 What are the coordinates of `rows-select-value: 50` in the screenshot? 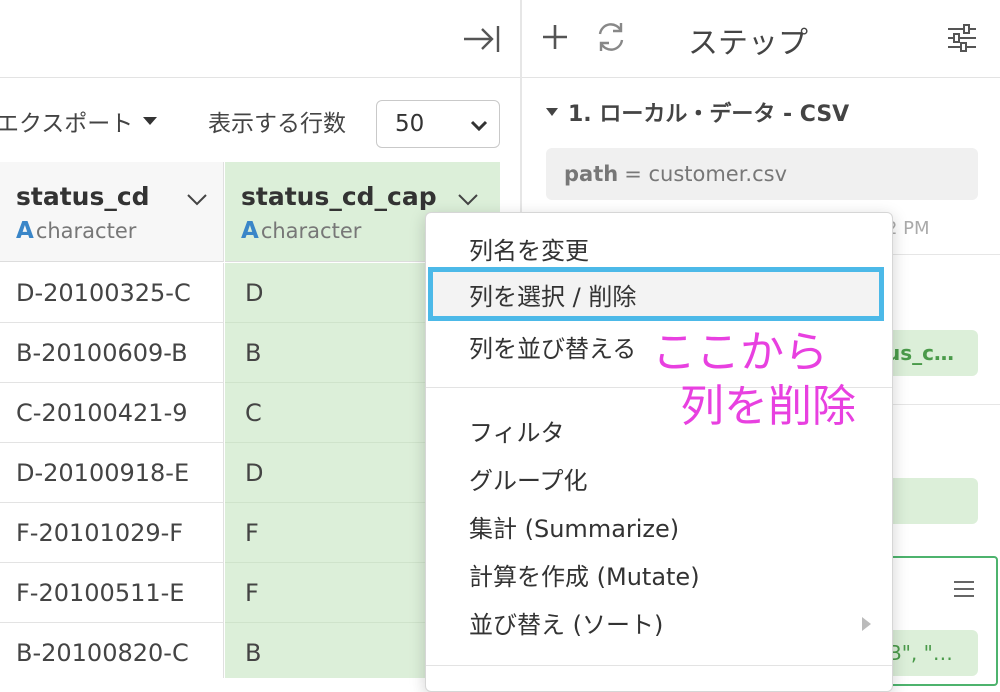 It's located at (410, 124).